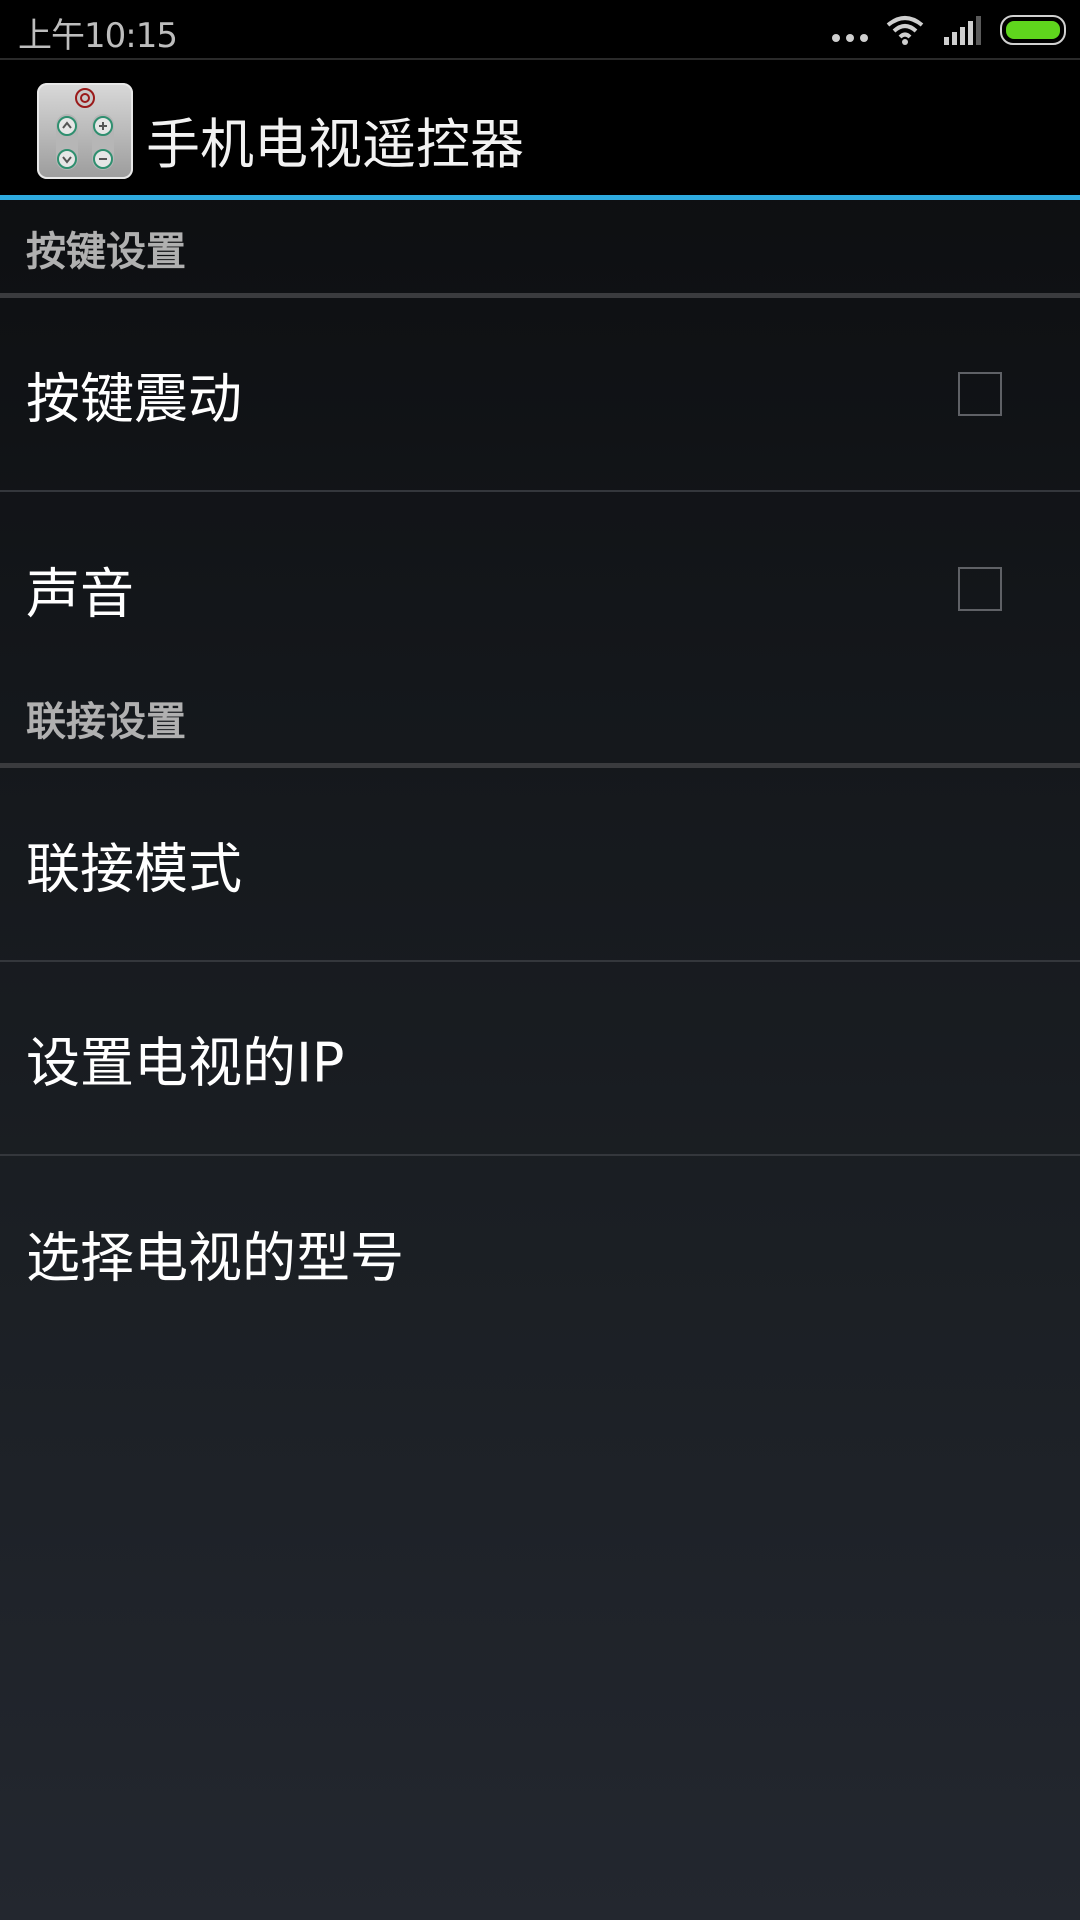  I want to click on app-title: 手机电视遥控器, so click(335, 144).